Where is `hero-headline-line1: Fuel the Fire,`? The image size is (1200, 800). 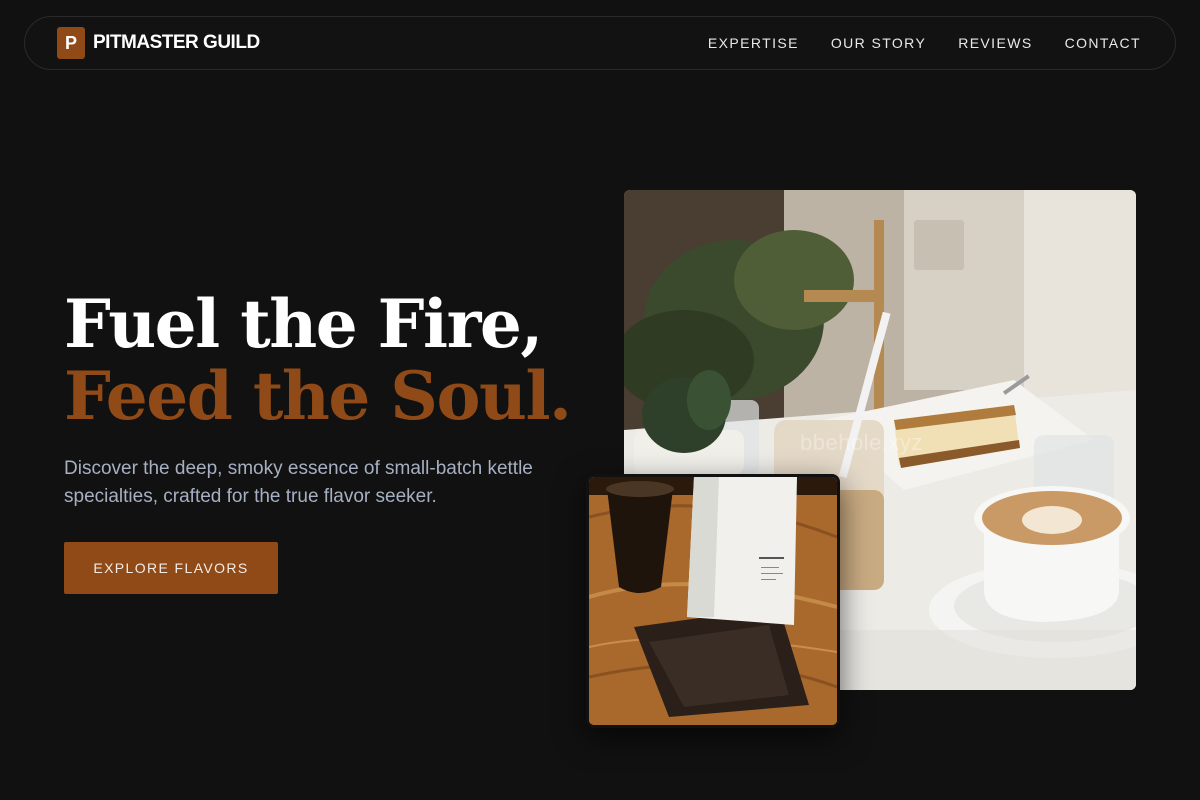 hero-headline-line1: Fuel the Fire, is located at coordinates (303, 324).